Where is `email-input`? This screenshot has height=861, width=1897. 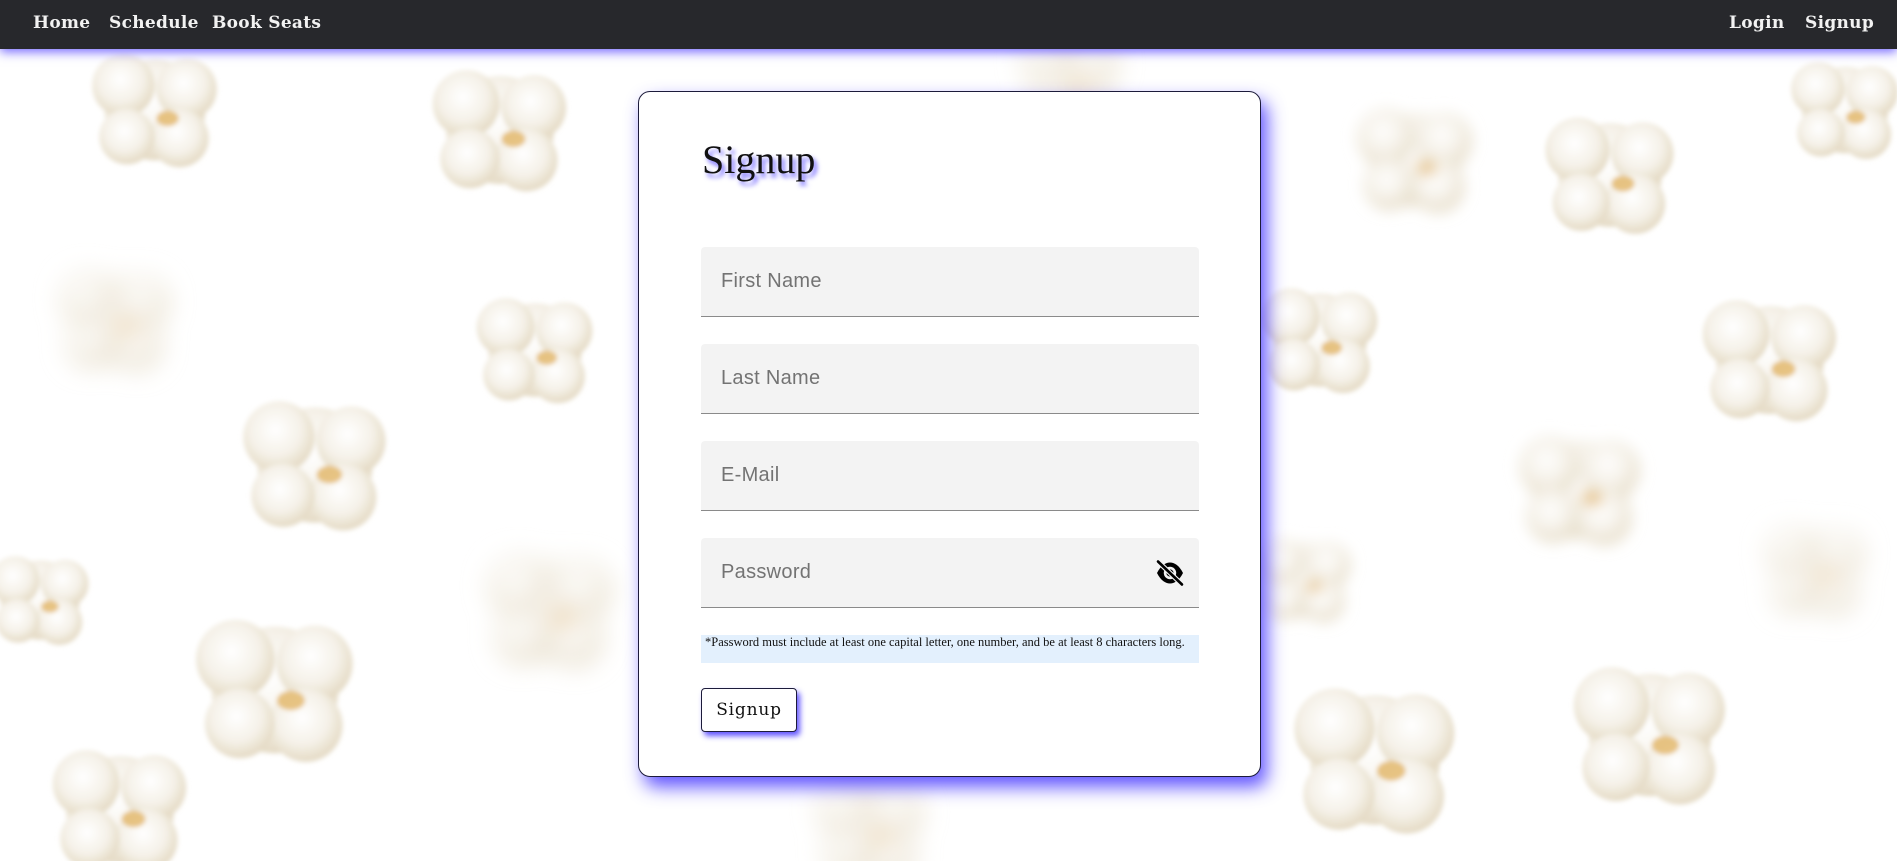 email-input is located at coordinates (950, 475).